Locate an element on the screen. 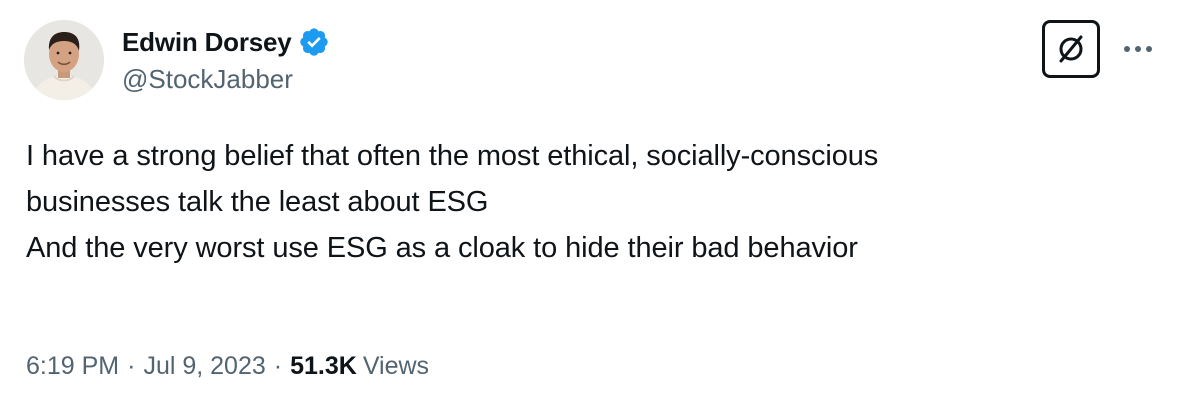 The image size is (1180, 406). tweet-text-line: businesses talk the least about ESG is located at coordinates (257, 202).